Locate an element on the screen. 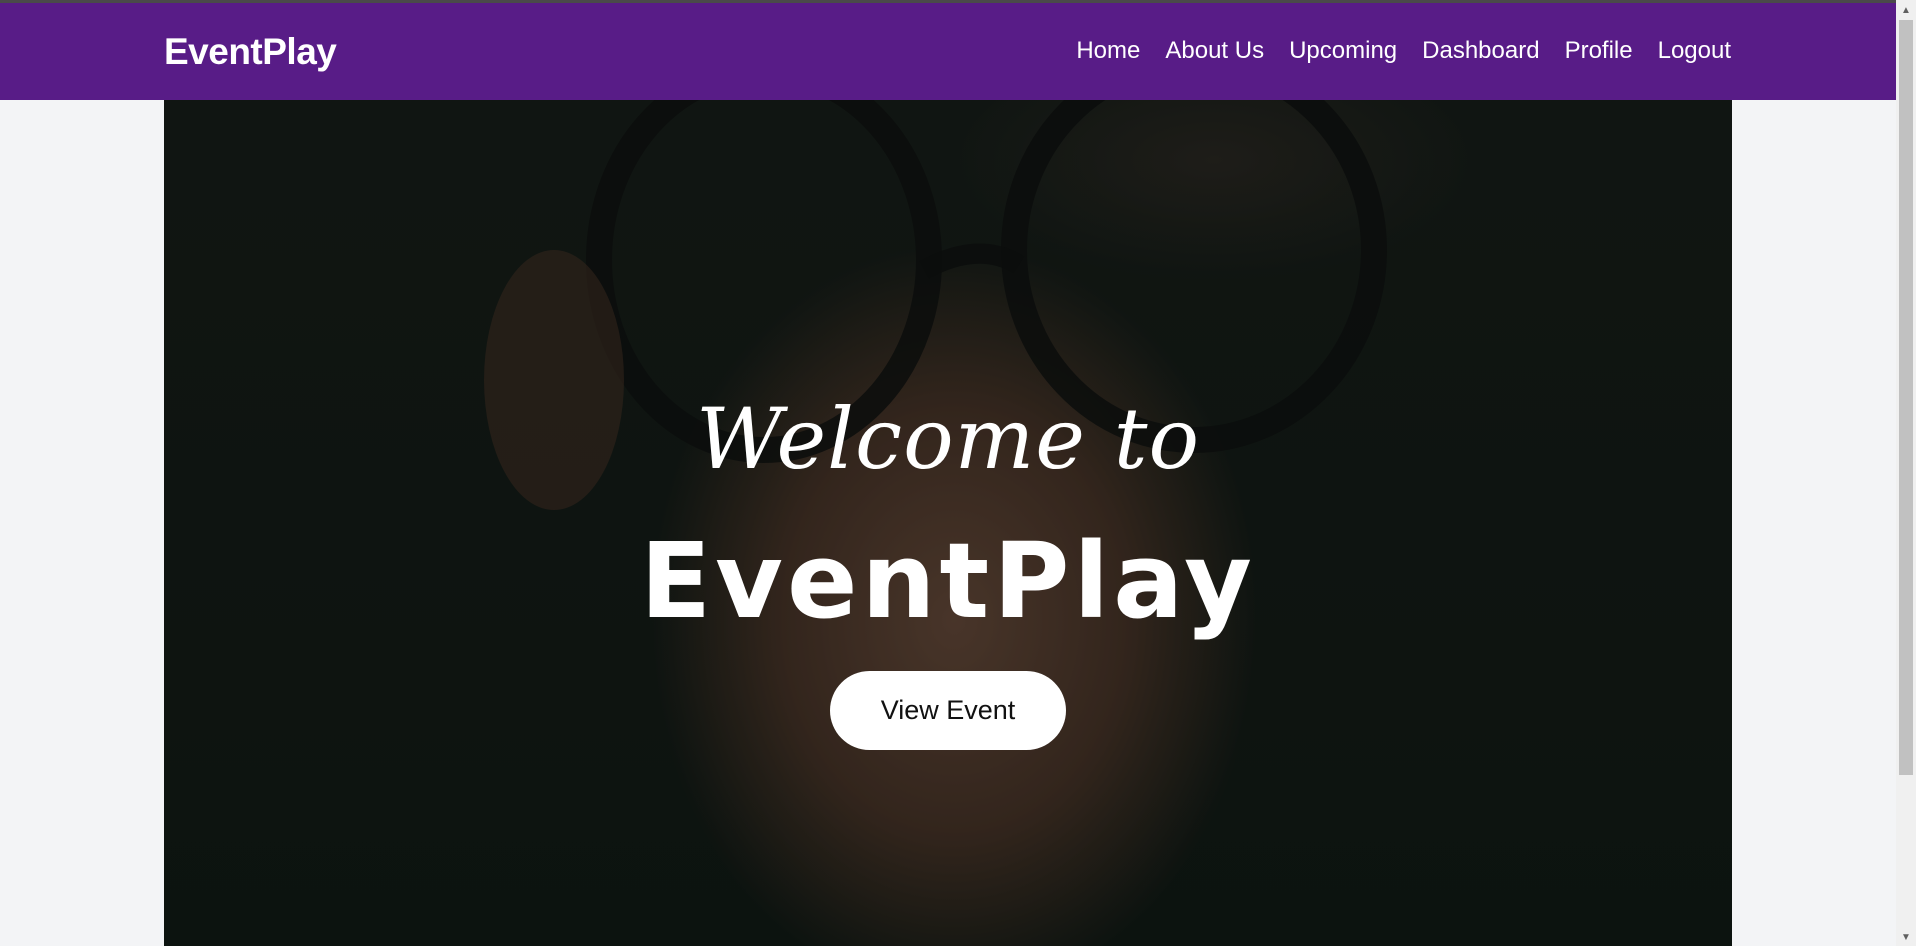 This screenshot has height=946, width=1916. vertical-scrollbar: ▲ ▼ is located at coordinates (1906, 473).